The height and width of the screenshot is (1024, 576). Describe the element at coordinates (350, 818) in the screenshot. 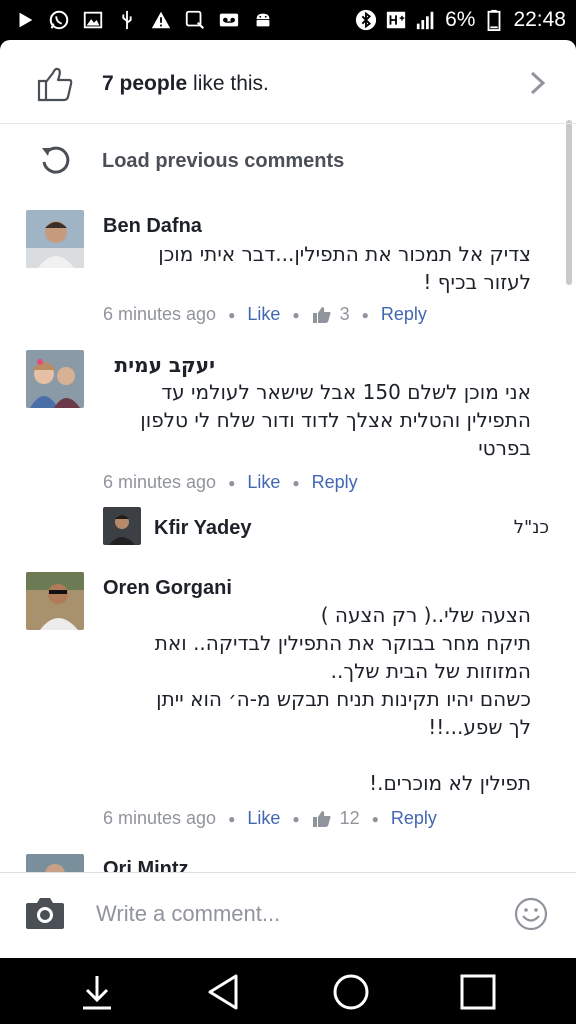

I see `like-count: 12` at that location.